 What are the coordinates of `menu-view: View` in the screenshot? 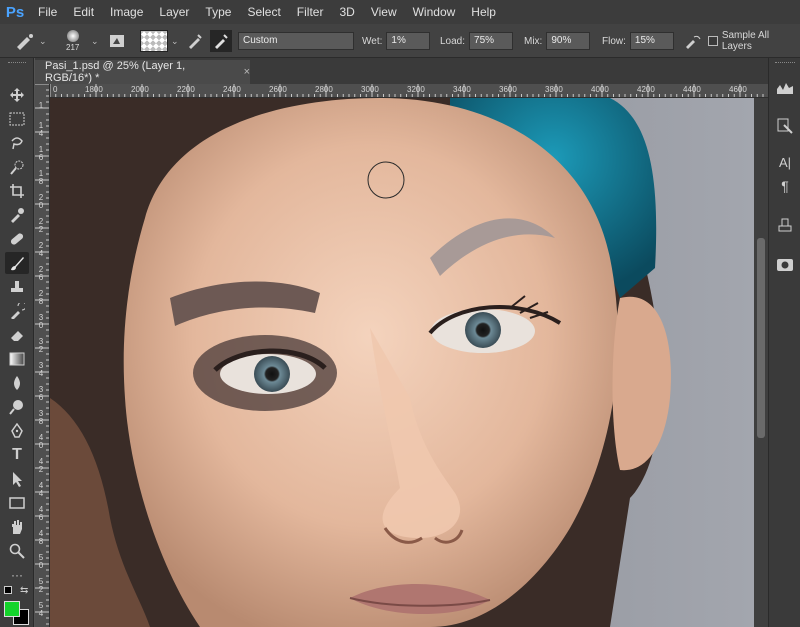 It's located at (384, 12).